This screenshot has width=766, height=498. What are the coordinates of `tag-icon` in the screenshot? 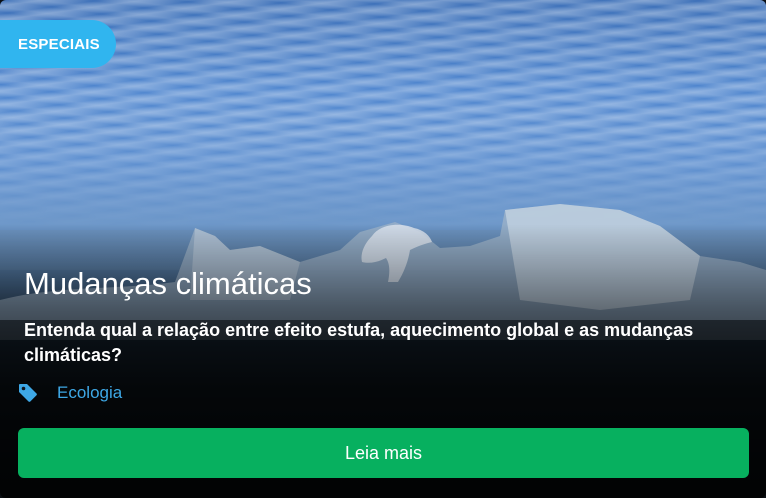 It's located at (28, 393).